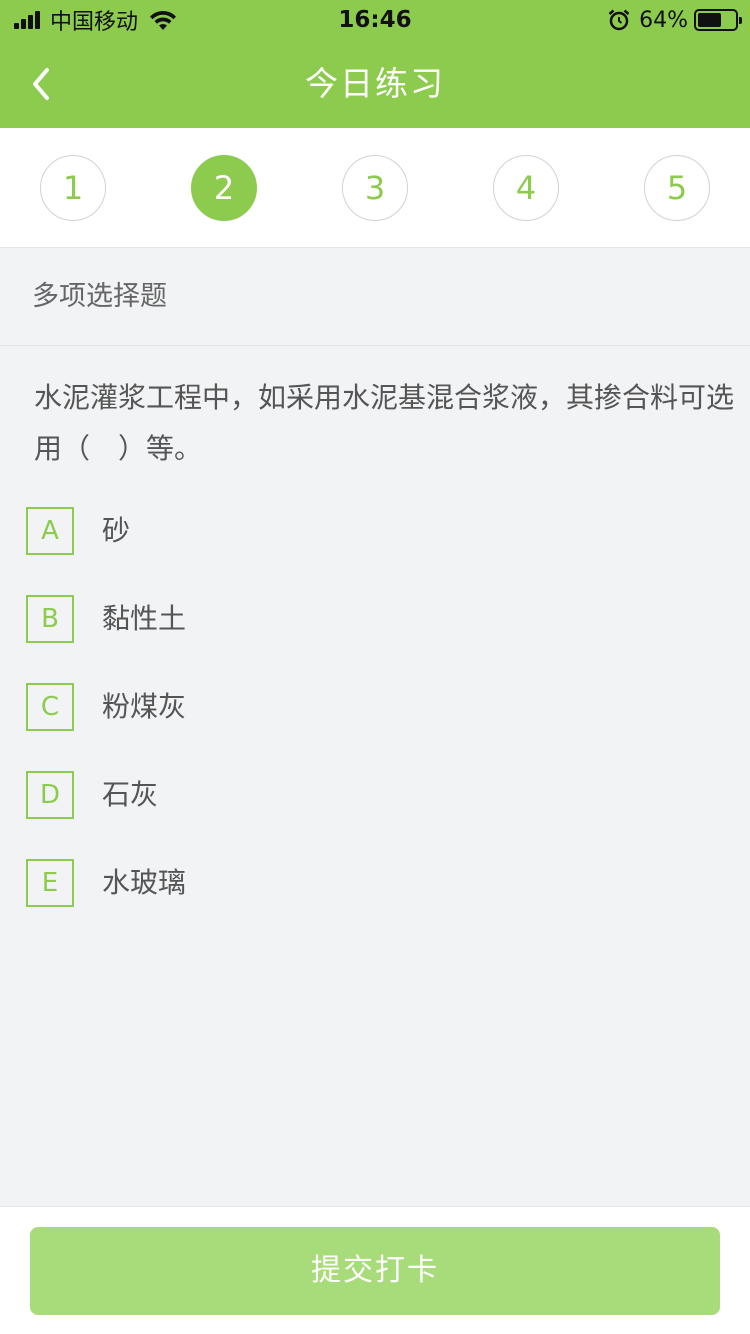 This screenshot has height=1334, width=750. Describe the element at coordinates (371, 532) in the screenshot. I see `option-a: A 砂` at that location.